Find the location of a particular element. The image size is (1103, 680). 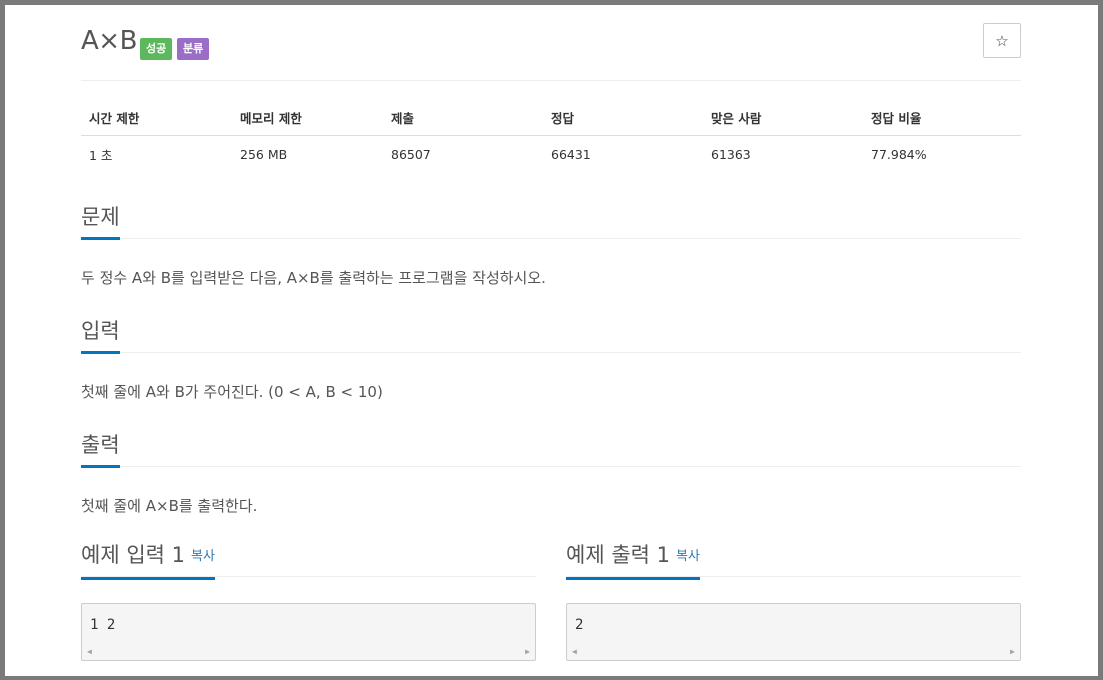

stat-header-accepted: 정답 is located at coordinates (623, 118).